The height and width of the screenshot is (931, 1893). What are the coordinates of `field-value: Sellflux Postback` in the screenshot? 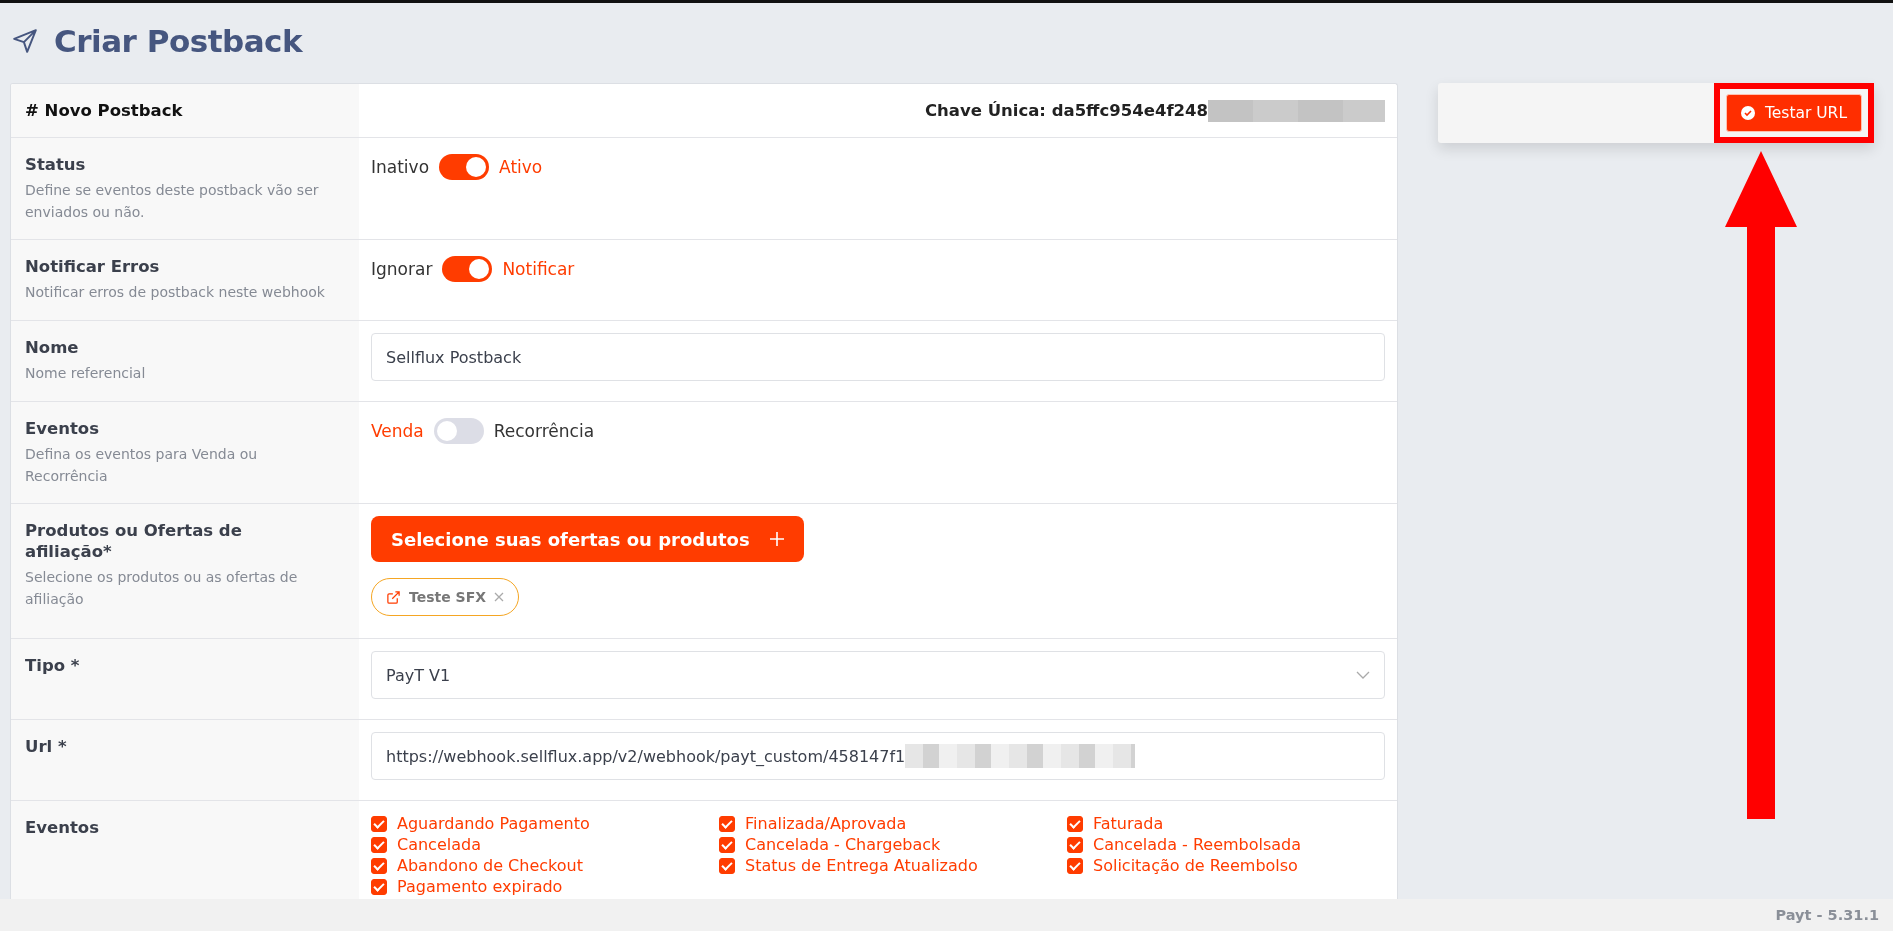 It's located at (454, 357).